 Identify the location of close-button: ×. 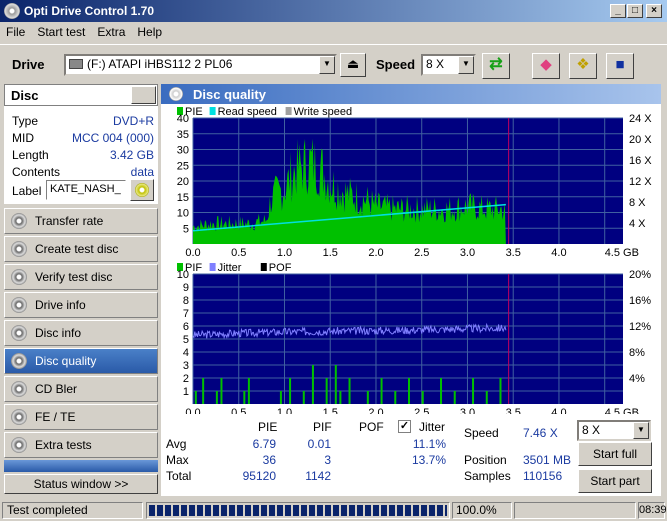
(654, 11).